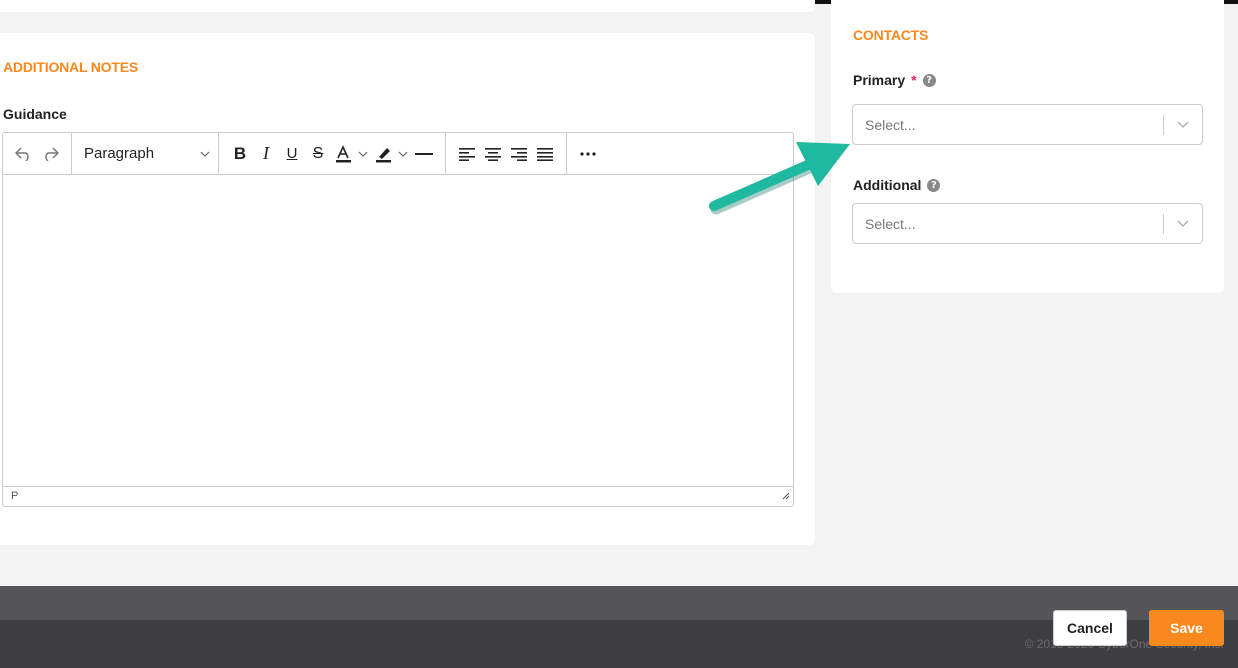  Describe the element at coordinates (545, 154) in the screenshot. I see `justify-icon` at that location.